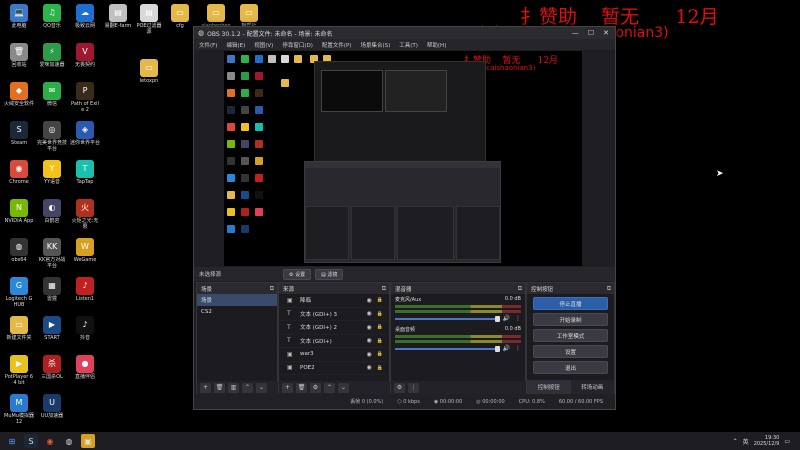 The width and height of the screenshot is (800, 450). I want to click on scene-item: CS2, so click(237, 312).